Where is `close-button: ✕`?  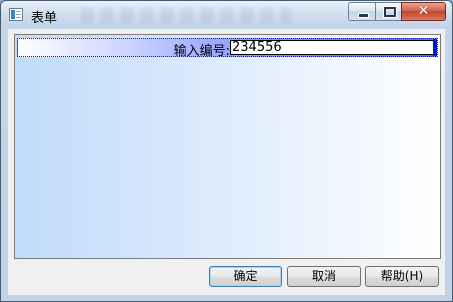
close-button: ✕ is located at coordinates (423, 11).